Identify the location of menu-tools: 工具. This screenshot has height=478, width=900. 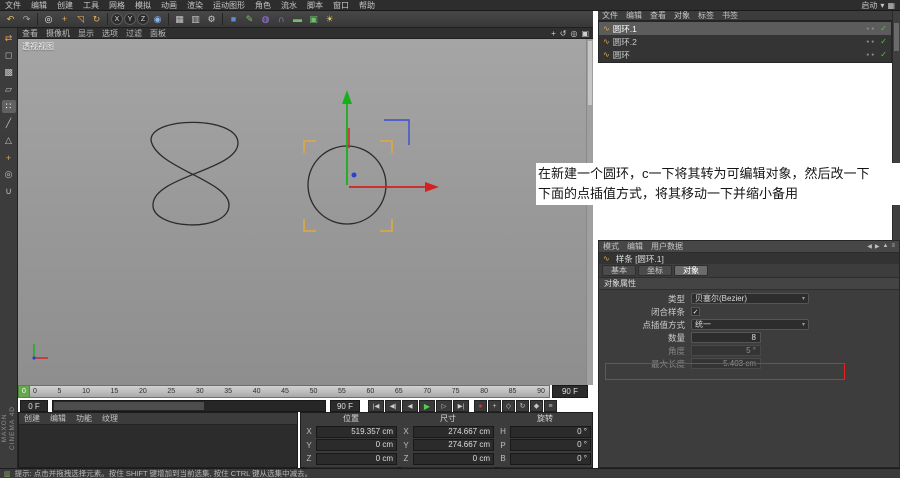
(91, 5).